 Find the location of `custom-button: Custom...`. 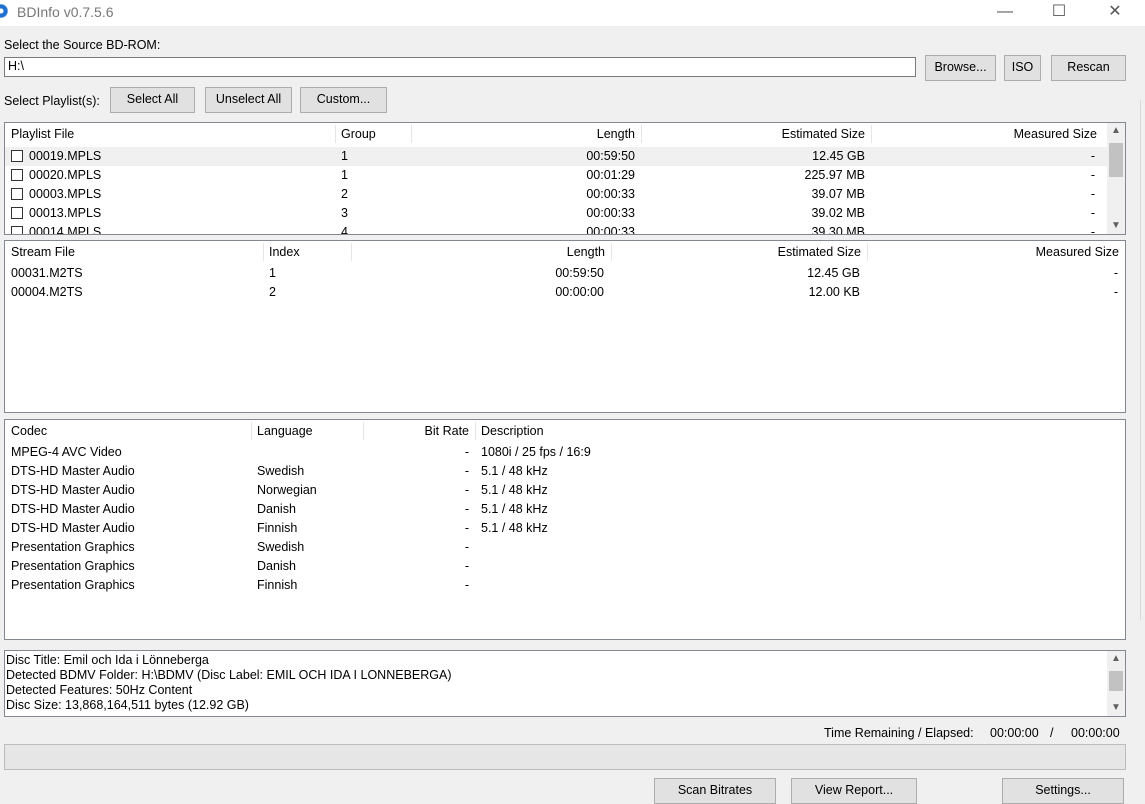

custom-button: Custom... is located at coordinates (343, 100).